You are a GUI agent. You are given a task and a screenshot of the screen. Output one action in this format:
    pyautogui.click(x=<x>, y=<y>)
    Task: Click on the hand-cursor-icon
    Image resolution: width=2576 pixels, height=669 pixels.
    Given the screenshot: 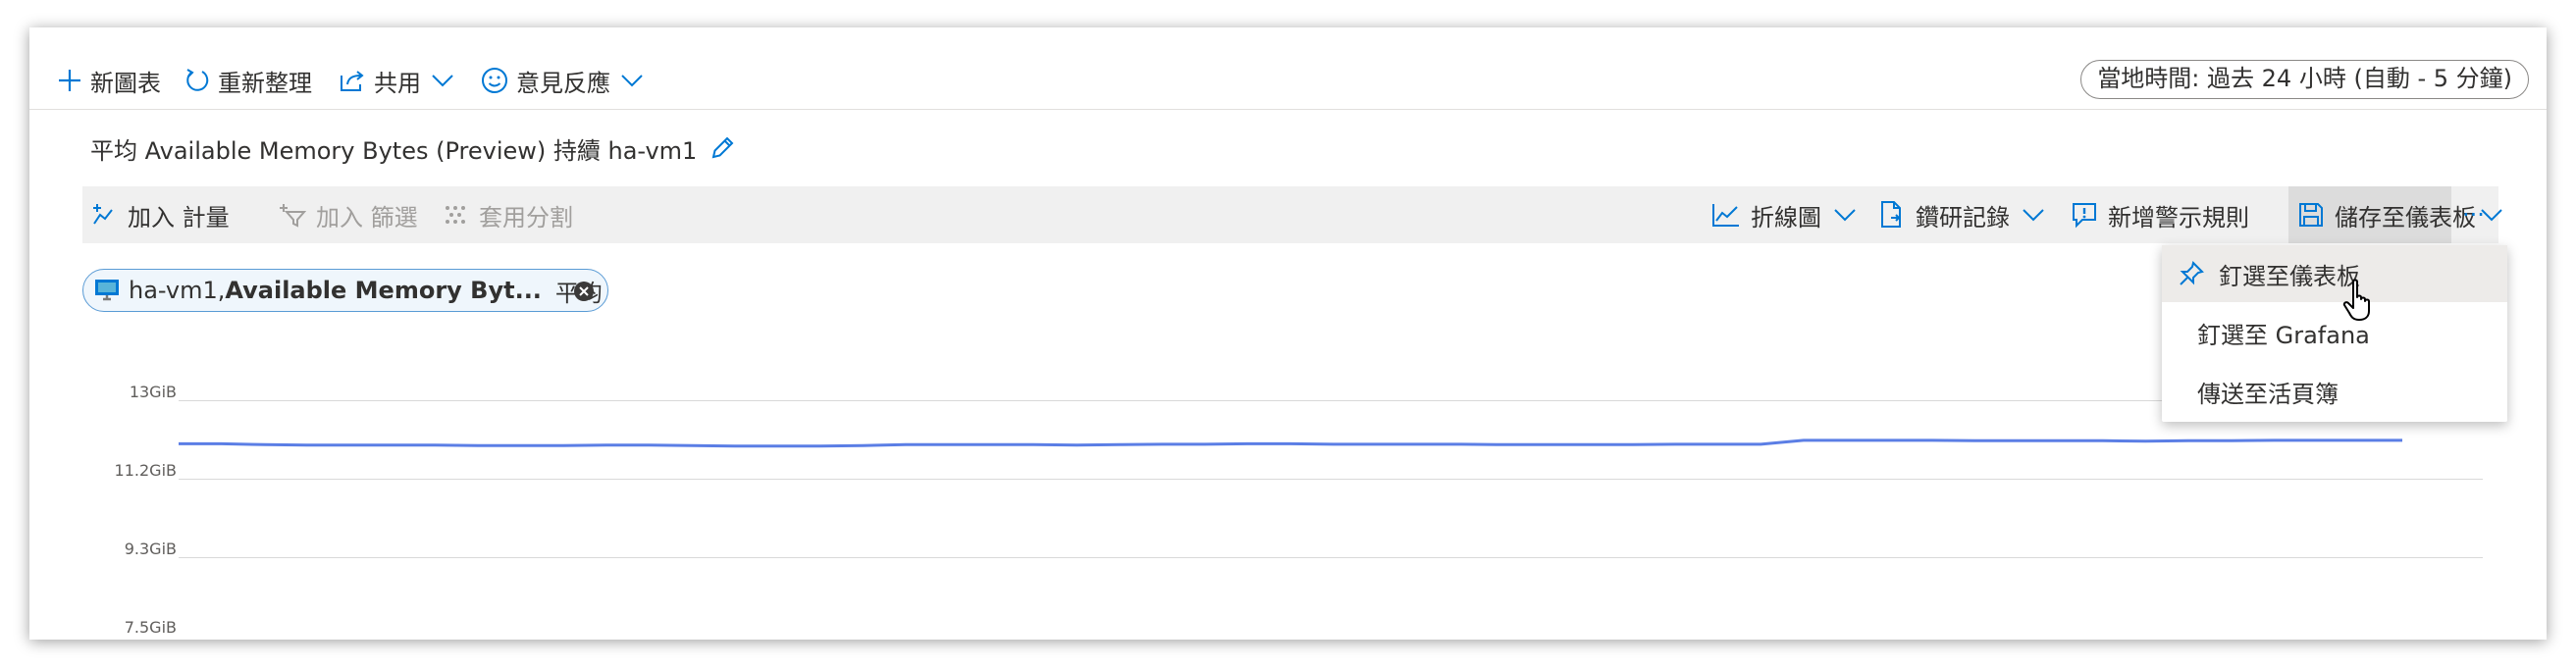 What is the action you would take?
    pyautogui.click(x=2356, y=300)
    